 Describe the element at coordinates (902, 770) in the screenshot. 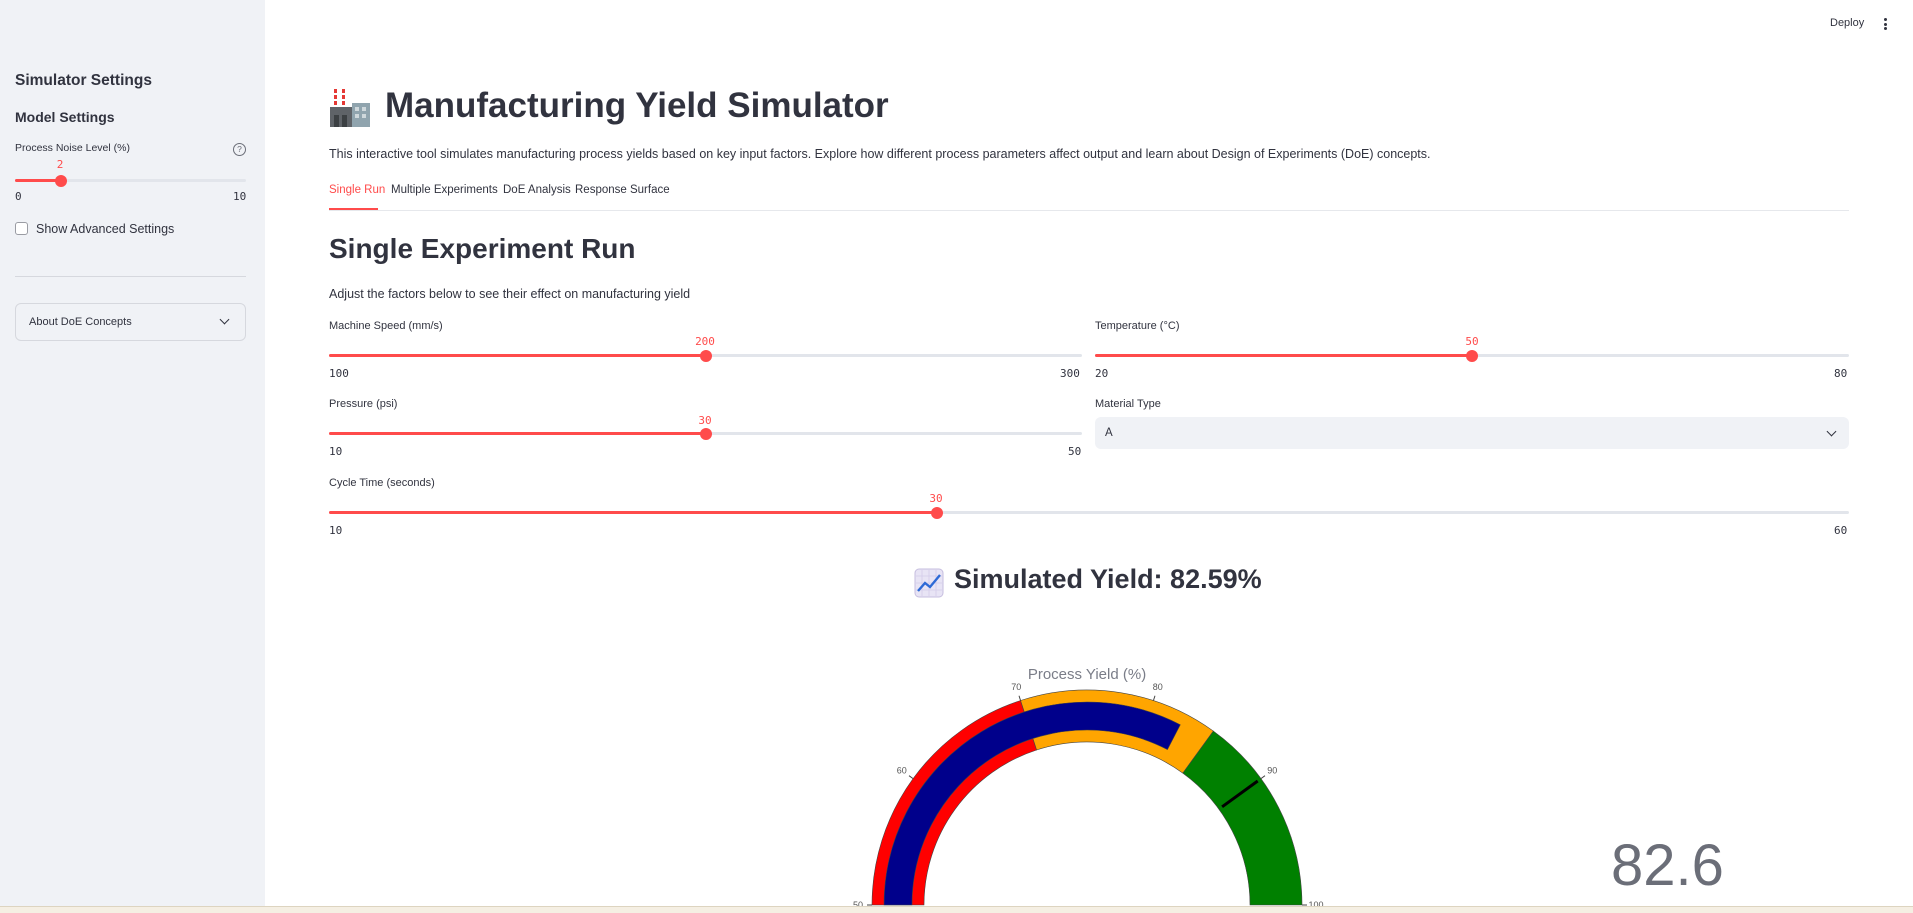

I see `gauge-tick-label: 60` at that location.